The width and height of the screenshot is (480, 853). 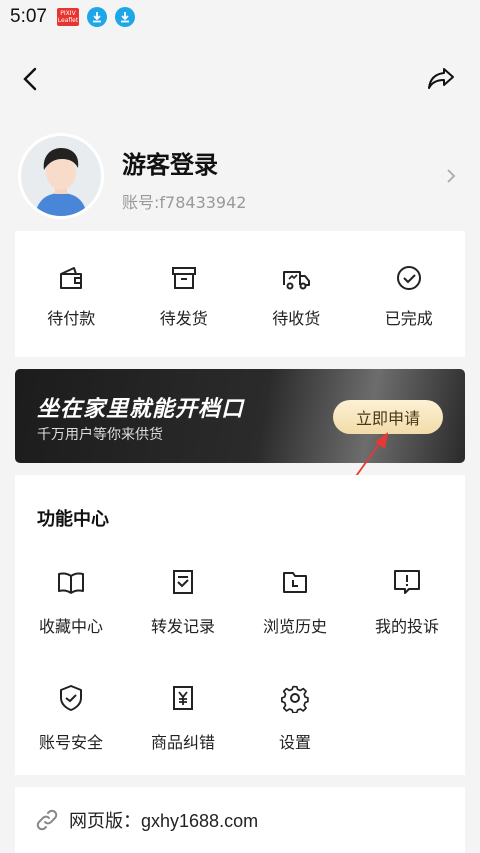 I want to click on gear-icon, so click(x=295, y=699).